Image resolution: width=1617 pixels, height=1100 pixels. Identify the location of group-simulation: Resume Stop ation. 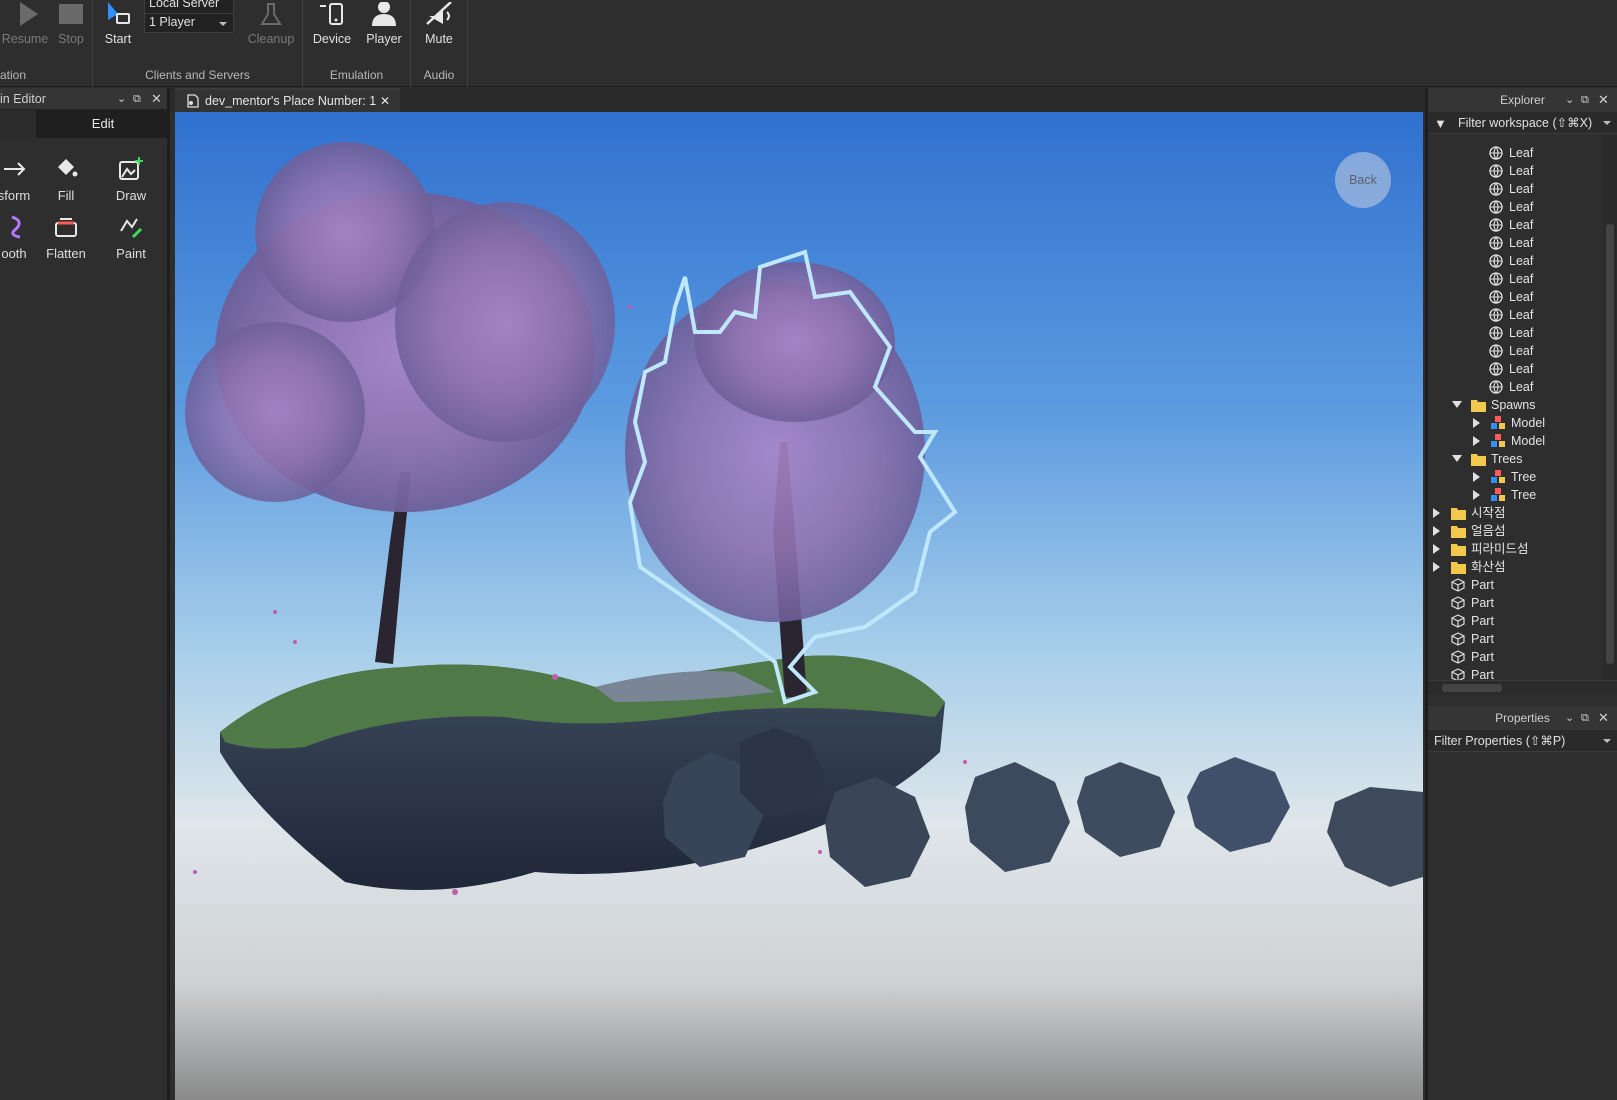
(46, 43).